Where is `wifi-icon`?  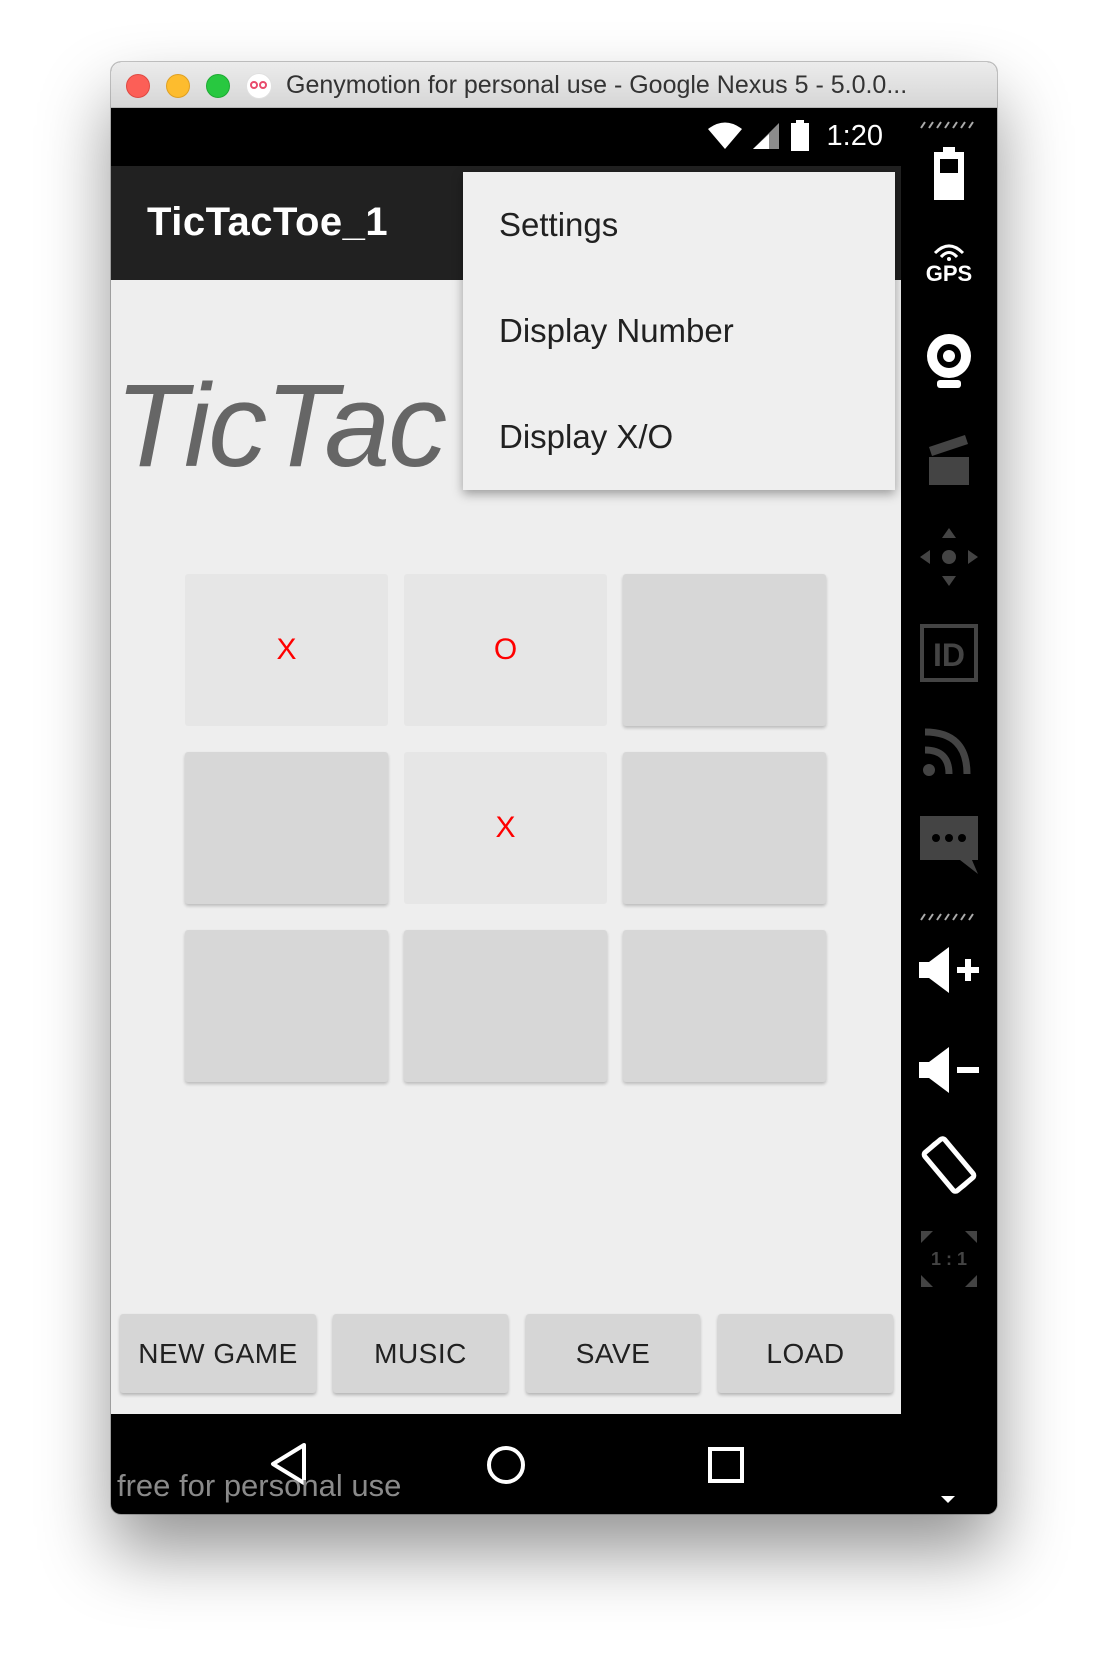 wifi-icon is located at coordinates (724, 135).